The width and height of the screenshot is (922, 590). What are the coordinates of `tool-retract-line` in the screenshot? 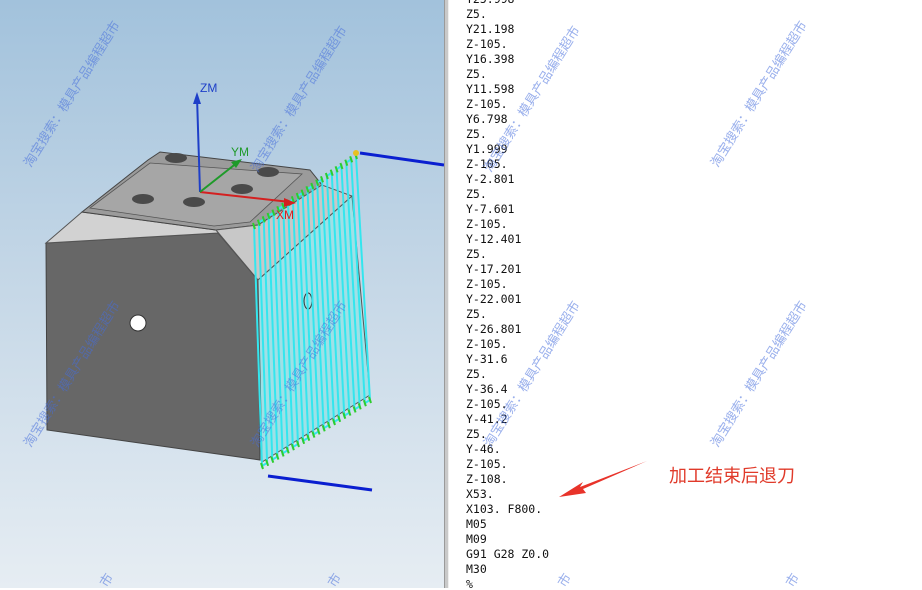 It's located at (320, 483).